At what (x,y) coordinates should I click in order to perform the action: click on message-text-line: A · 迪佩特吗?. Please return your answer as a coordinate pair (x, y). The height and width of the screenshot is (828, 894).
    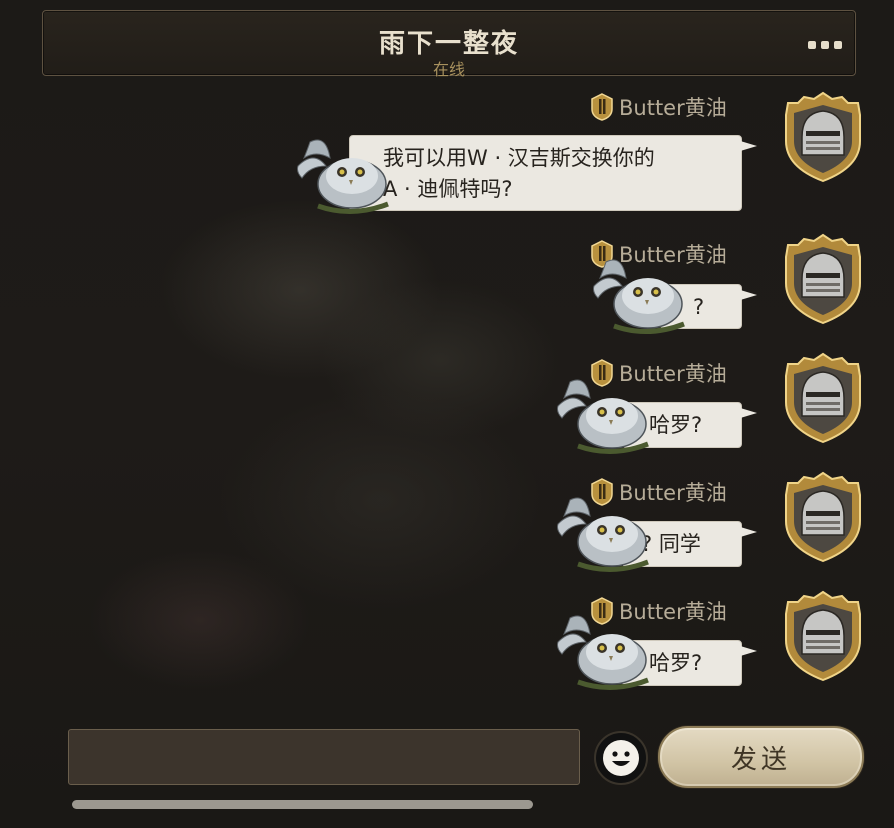
    Looking at the image, I should click on (448, 189).